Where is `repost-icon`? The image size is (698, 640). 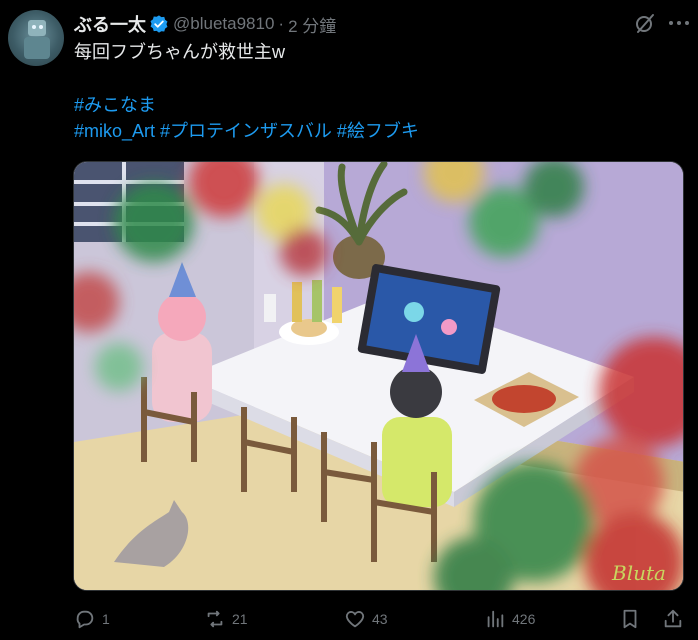 repost-icon is located at coordinates (215, 619).